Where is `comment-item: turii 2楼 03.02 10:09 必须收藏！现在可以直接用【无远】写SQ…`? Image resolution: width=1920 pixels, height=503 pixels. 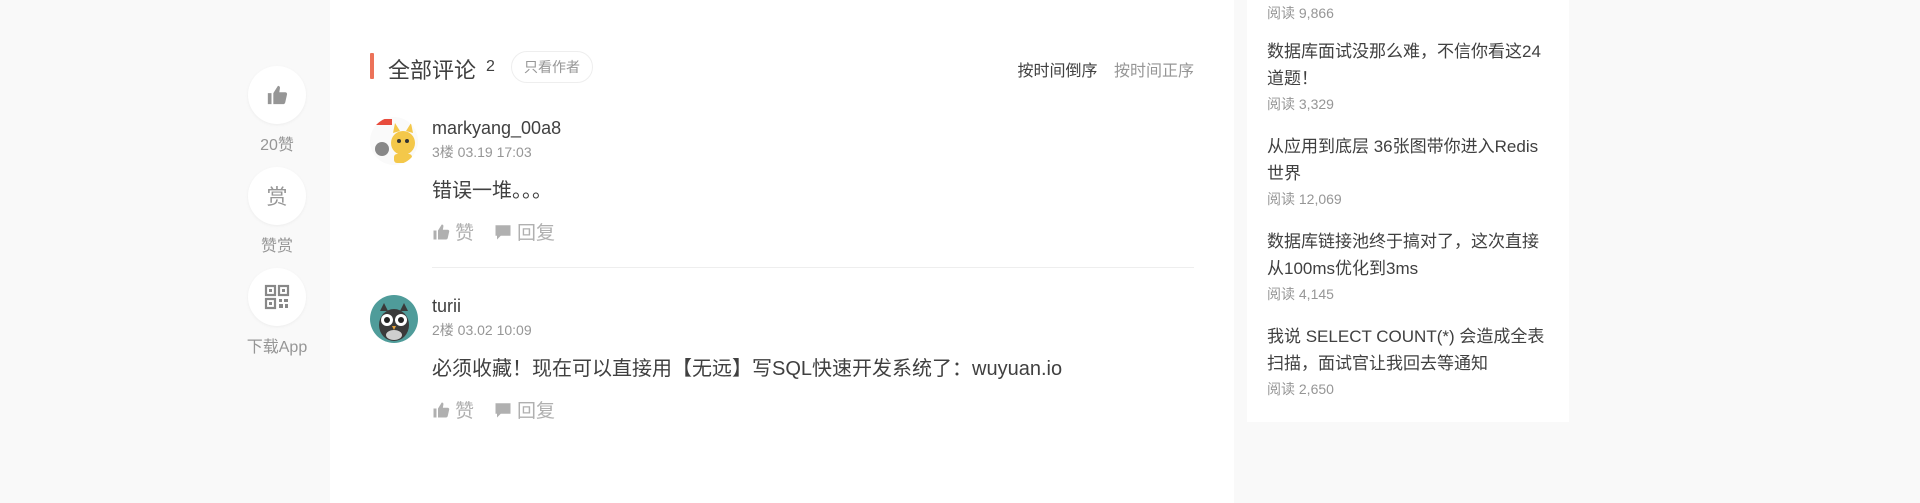 comment-item: turii 2楼 03.02 10:09 必须收藏！现在可以直接用【无远】写SQ… is located at coordinates (782, 360).